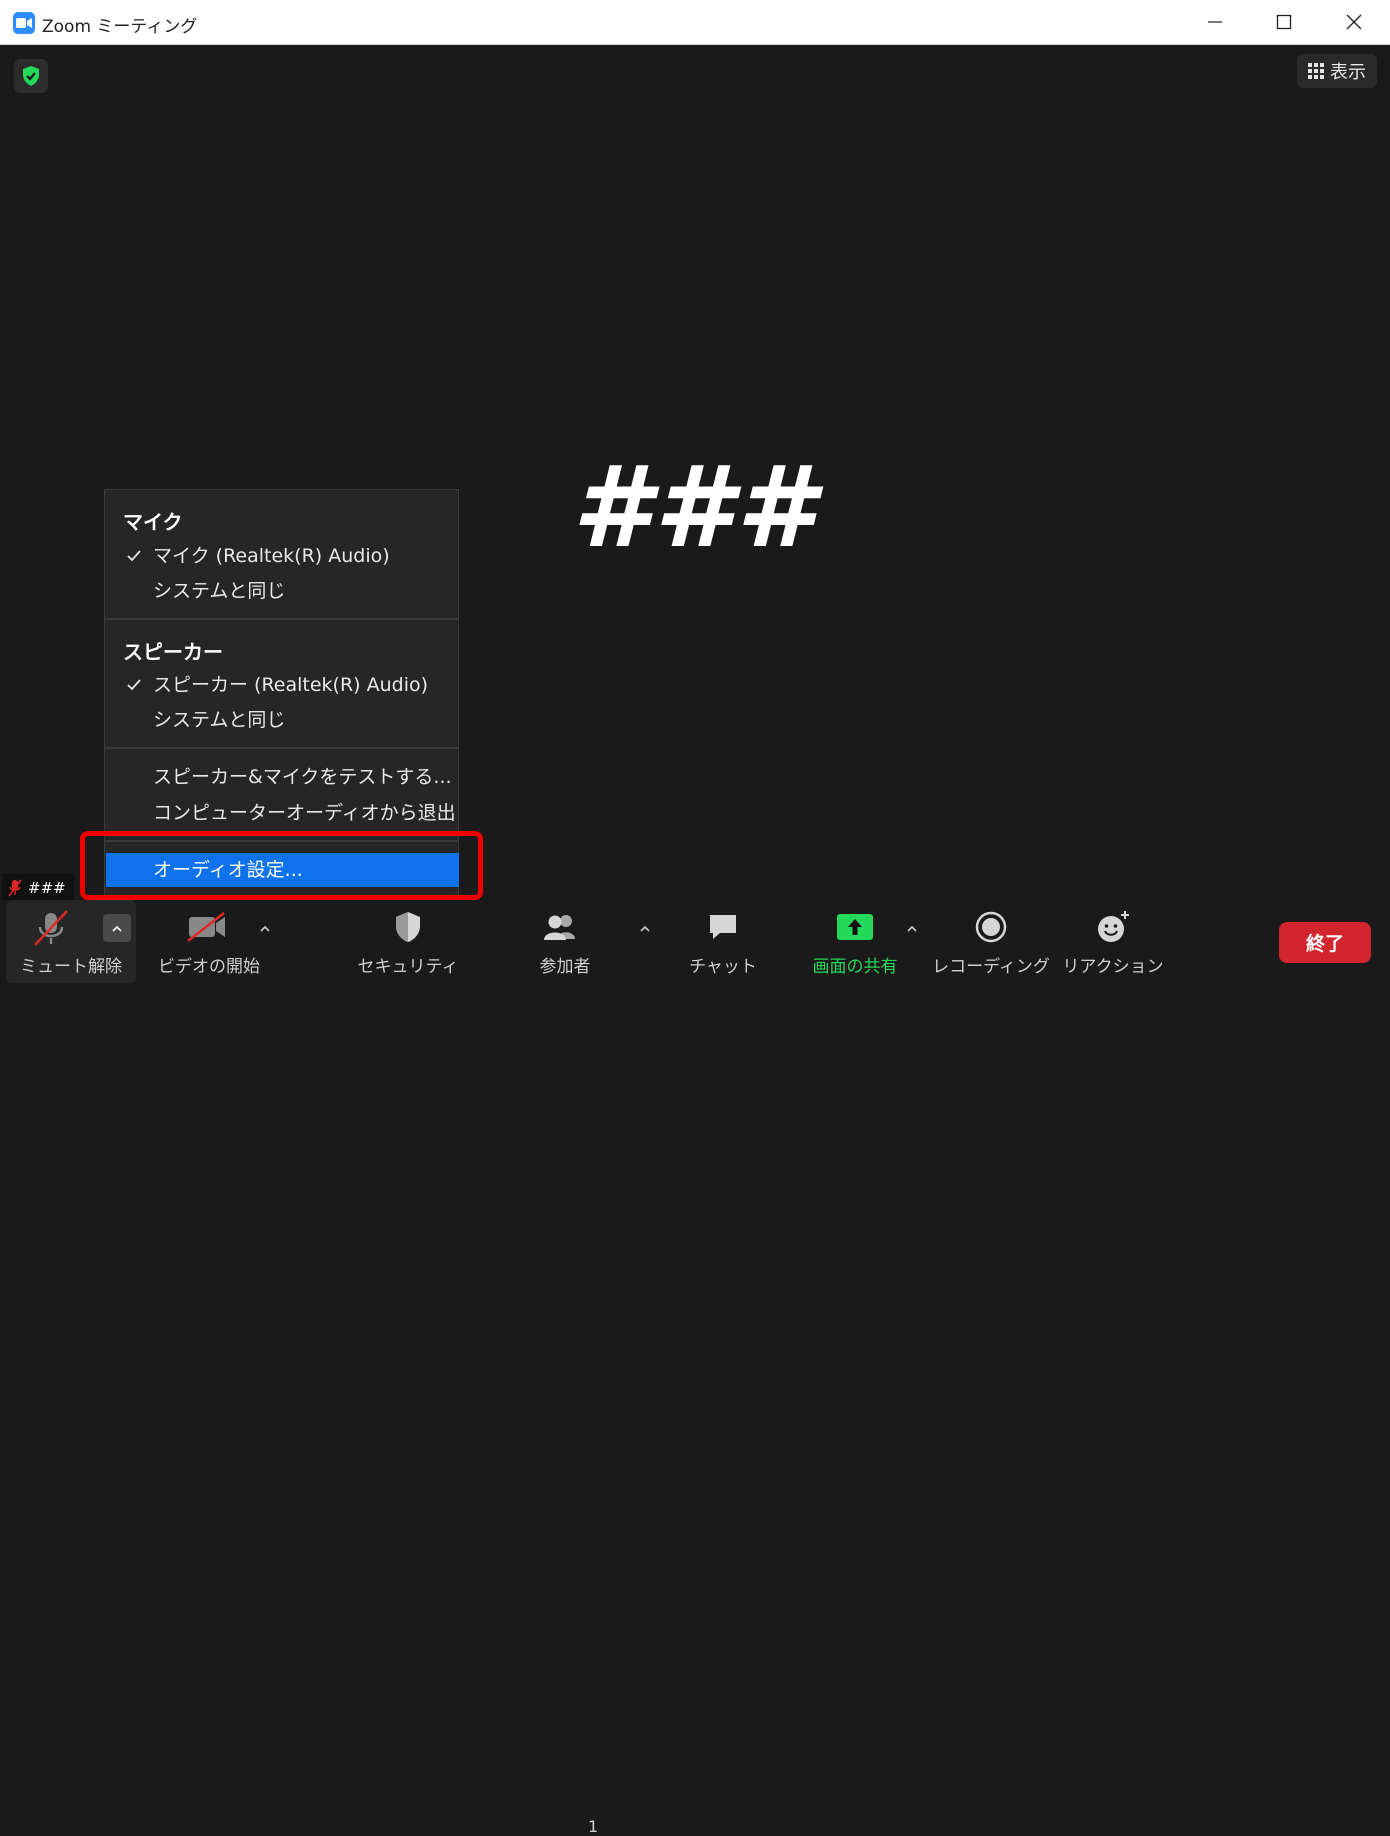 This screenshot has height=1836, width=1390. Describe the element at coordinates (1348, 72) in the screenshot. I see `view-label: 表示` at that location.